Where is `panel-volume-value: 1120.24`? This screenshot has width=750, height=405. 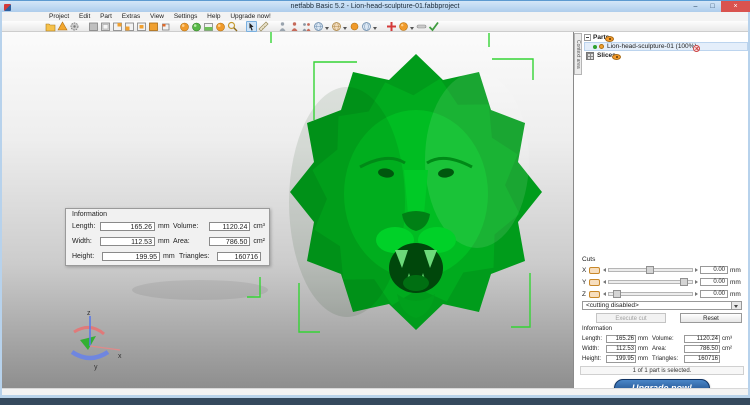
panel-volume-value: 1120.24 is located at coordinates (702, 338).